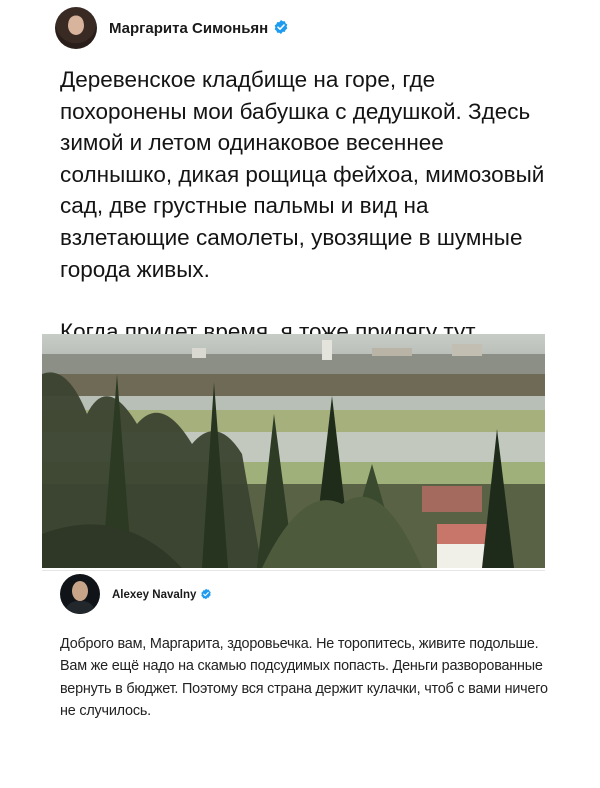  I want to click on tweet-header: Маргарита Симоньян, so click(172, 28).